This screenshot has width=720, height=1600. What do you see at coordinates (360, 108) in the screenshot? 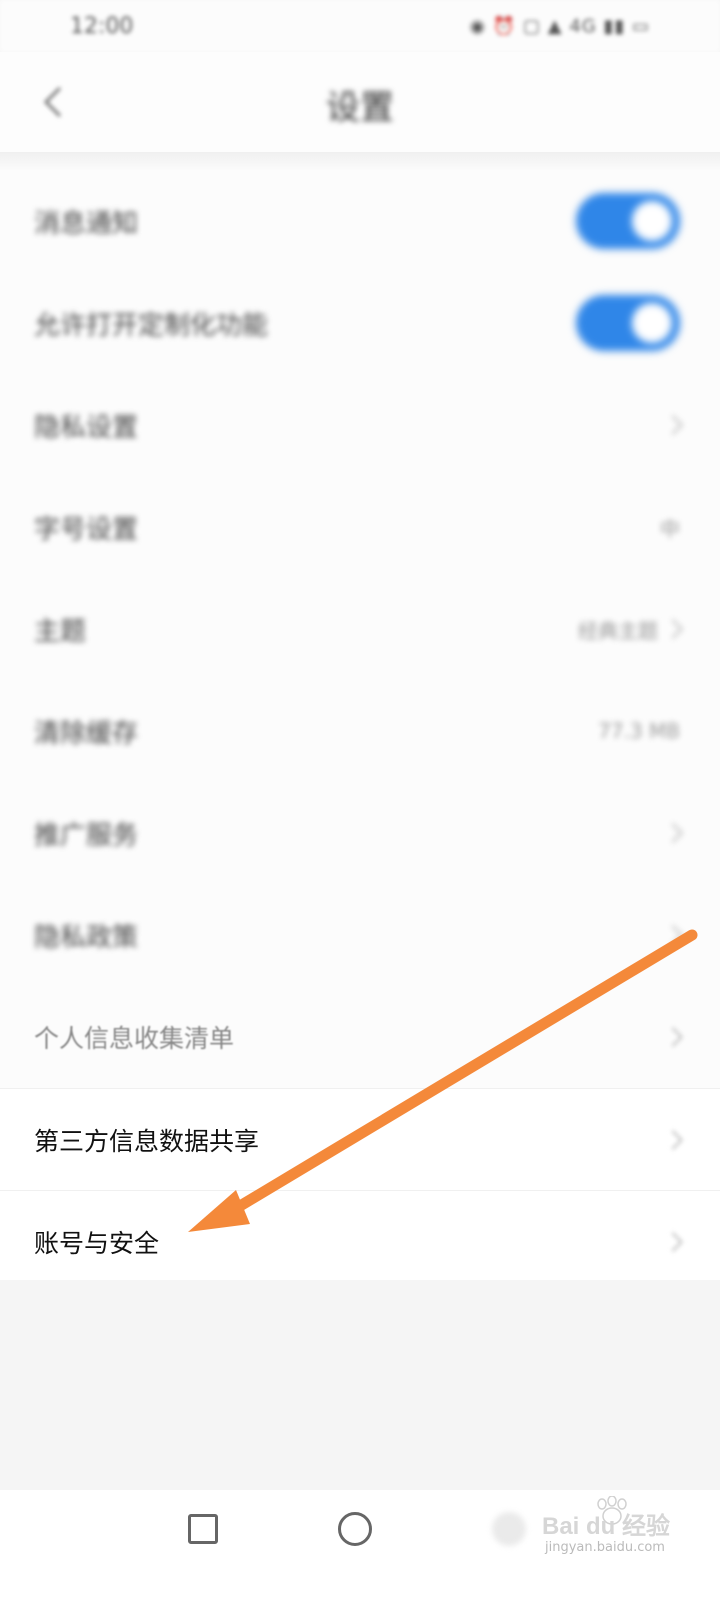
I see `page-title: 设置` at bounding box center [360, 108].